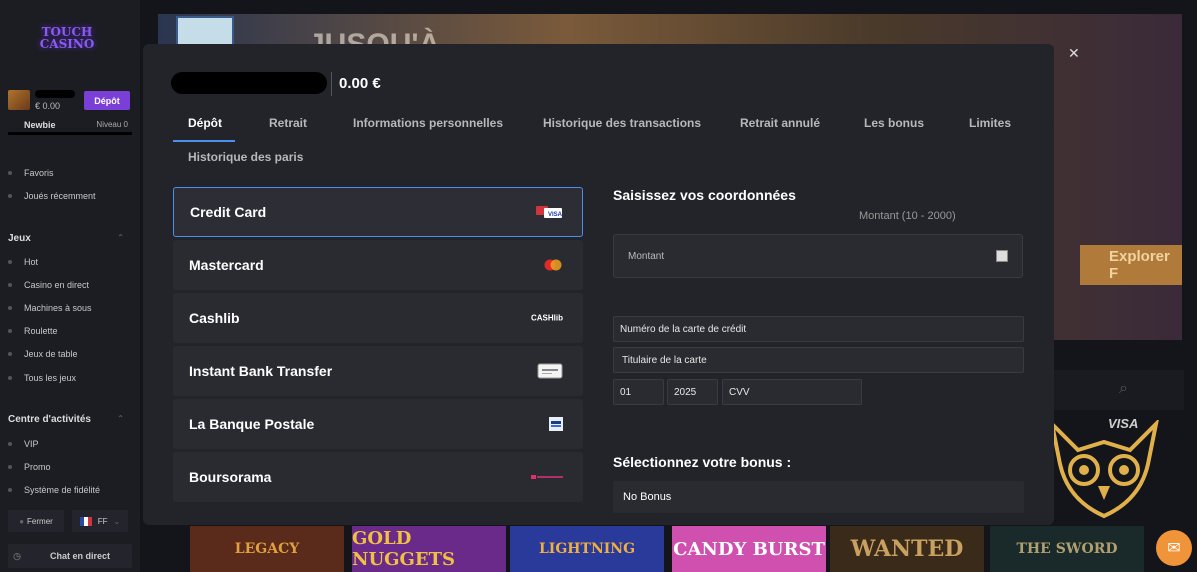  What do you see at coordinates (1075, 53) in the screenshot?
I see `close-icon: ✕` at bounding box center [1075, 53].